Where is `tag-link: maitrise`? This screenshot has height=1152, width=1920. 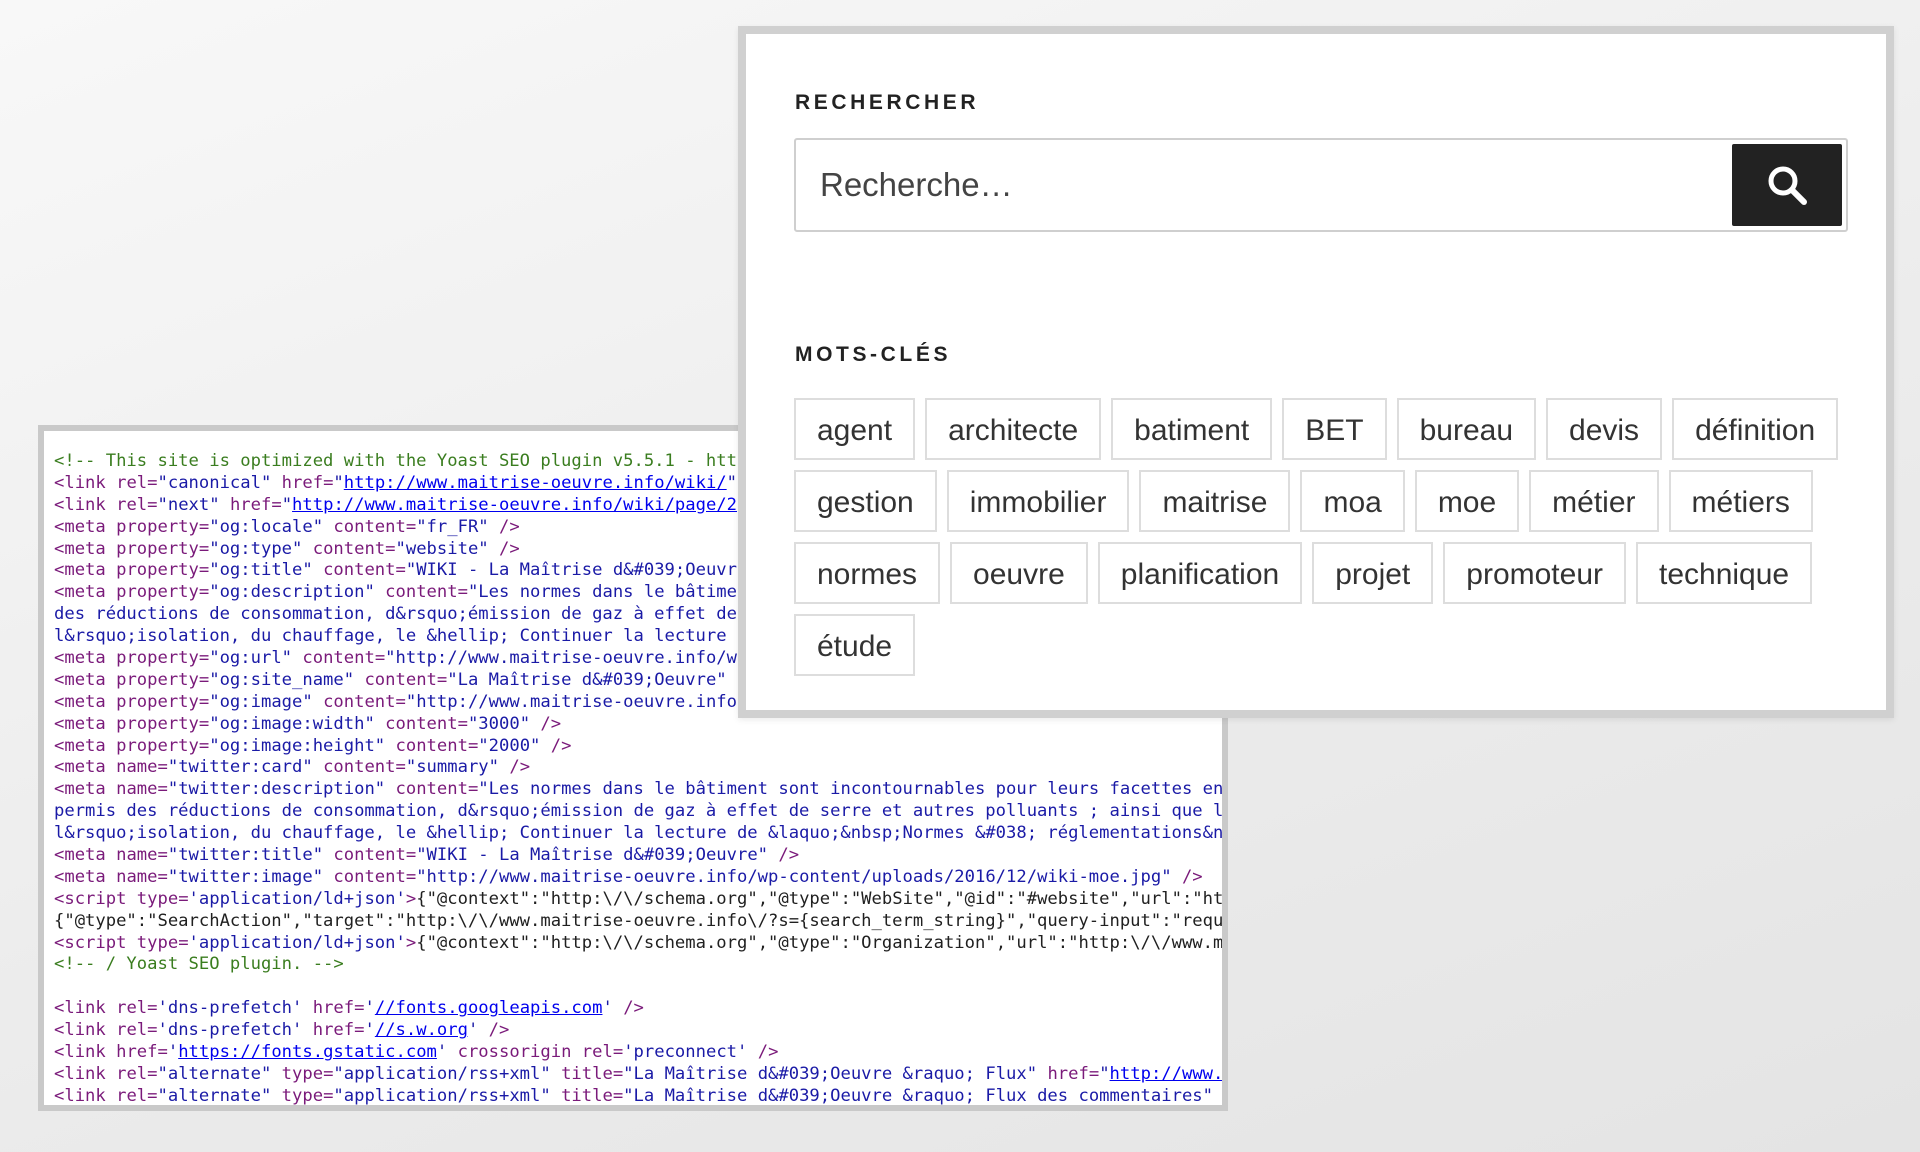
tag-link: maitrise is located at coordinates (1215, 501).